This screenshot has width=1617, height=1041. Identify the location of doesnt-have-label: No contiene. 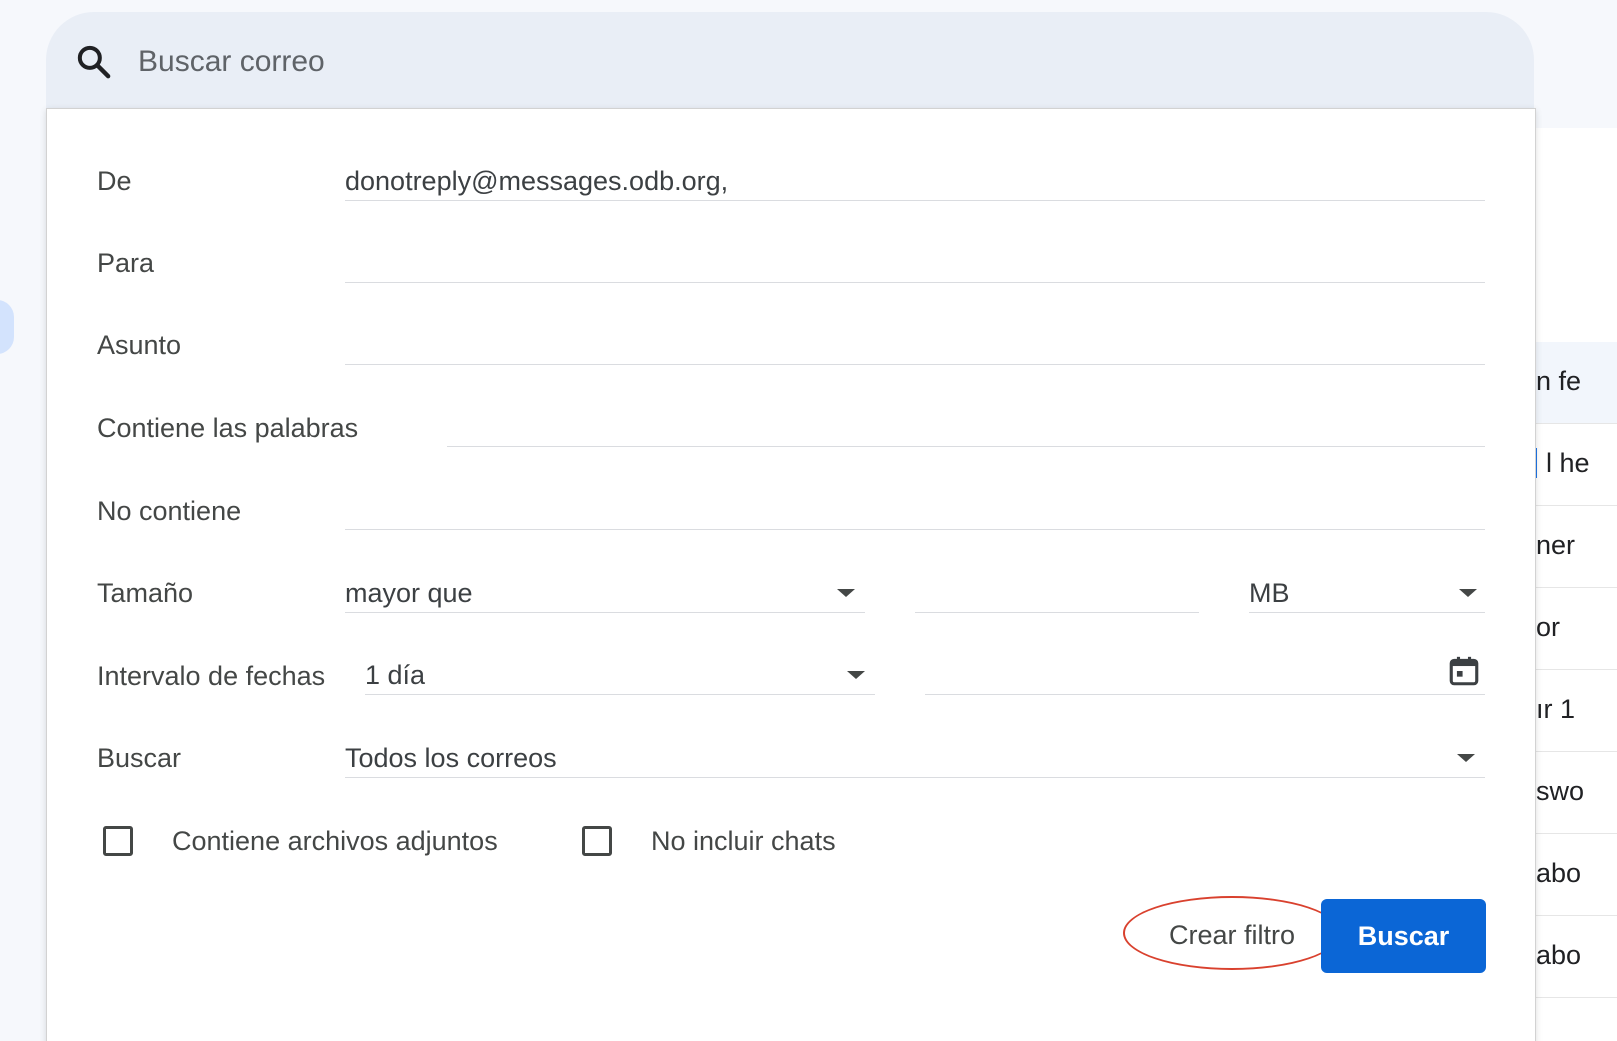
(169, 511).